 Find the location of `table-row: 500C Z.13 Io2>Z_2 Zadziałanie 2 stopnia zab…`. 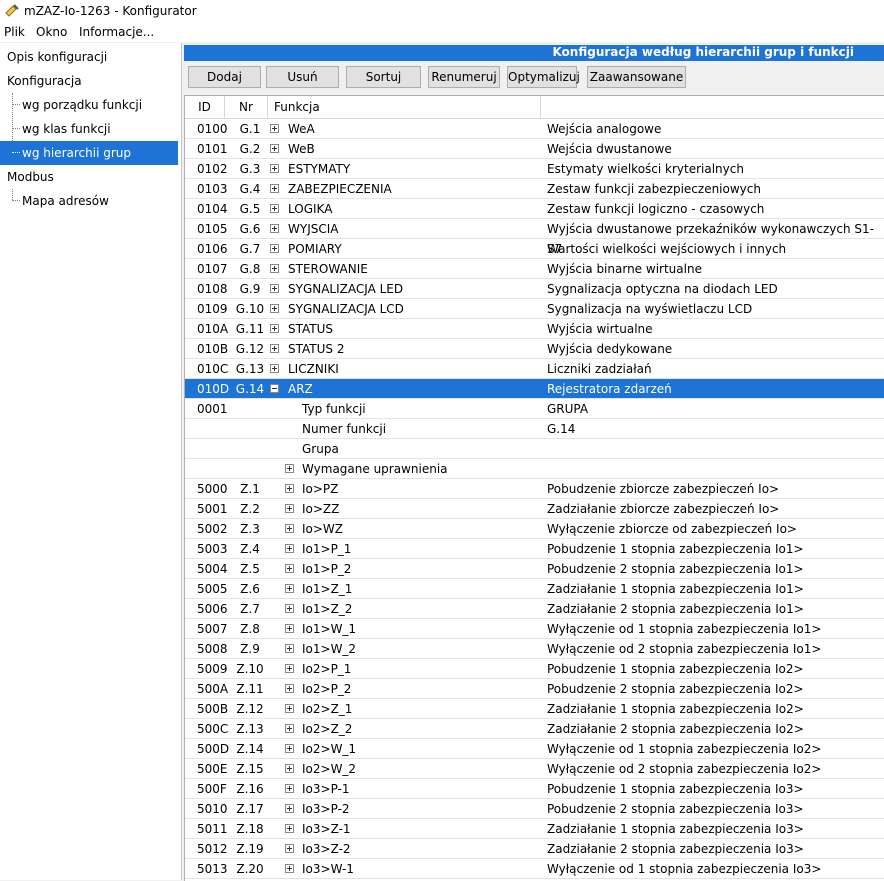

table-row: 500C Z.13 Io2>Z_2 Zadziałanie 2 stopnia zab… is located at coordinates (534, 729).